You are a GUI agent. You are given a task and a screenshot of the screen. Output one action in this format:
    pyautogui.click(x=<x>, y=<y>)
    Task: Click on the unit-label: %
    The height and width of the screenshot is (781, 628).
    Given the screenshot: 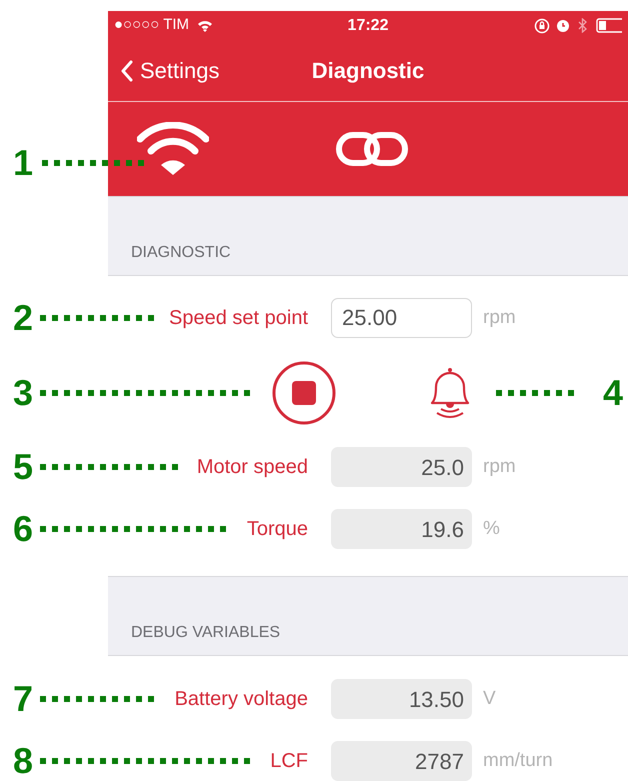 What is the action you would take?
    pyautogui.click(x=491, y=528)
    